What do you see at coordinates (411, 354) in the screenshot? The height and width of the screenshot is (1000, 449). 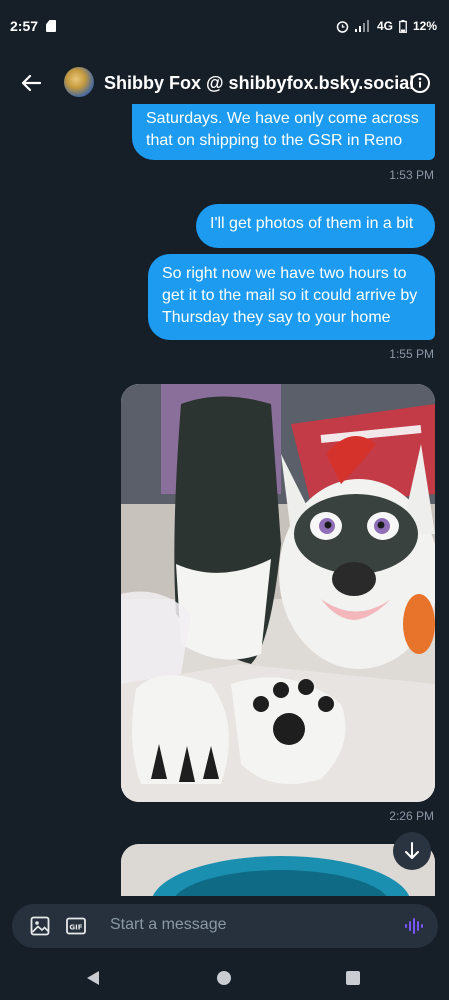 I see `message-timestamp: 1:55 PM` at bounding box center [411, 354].